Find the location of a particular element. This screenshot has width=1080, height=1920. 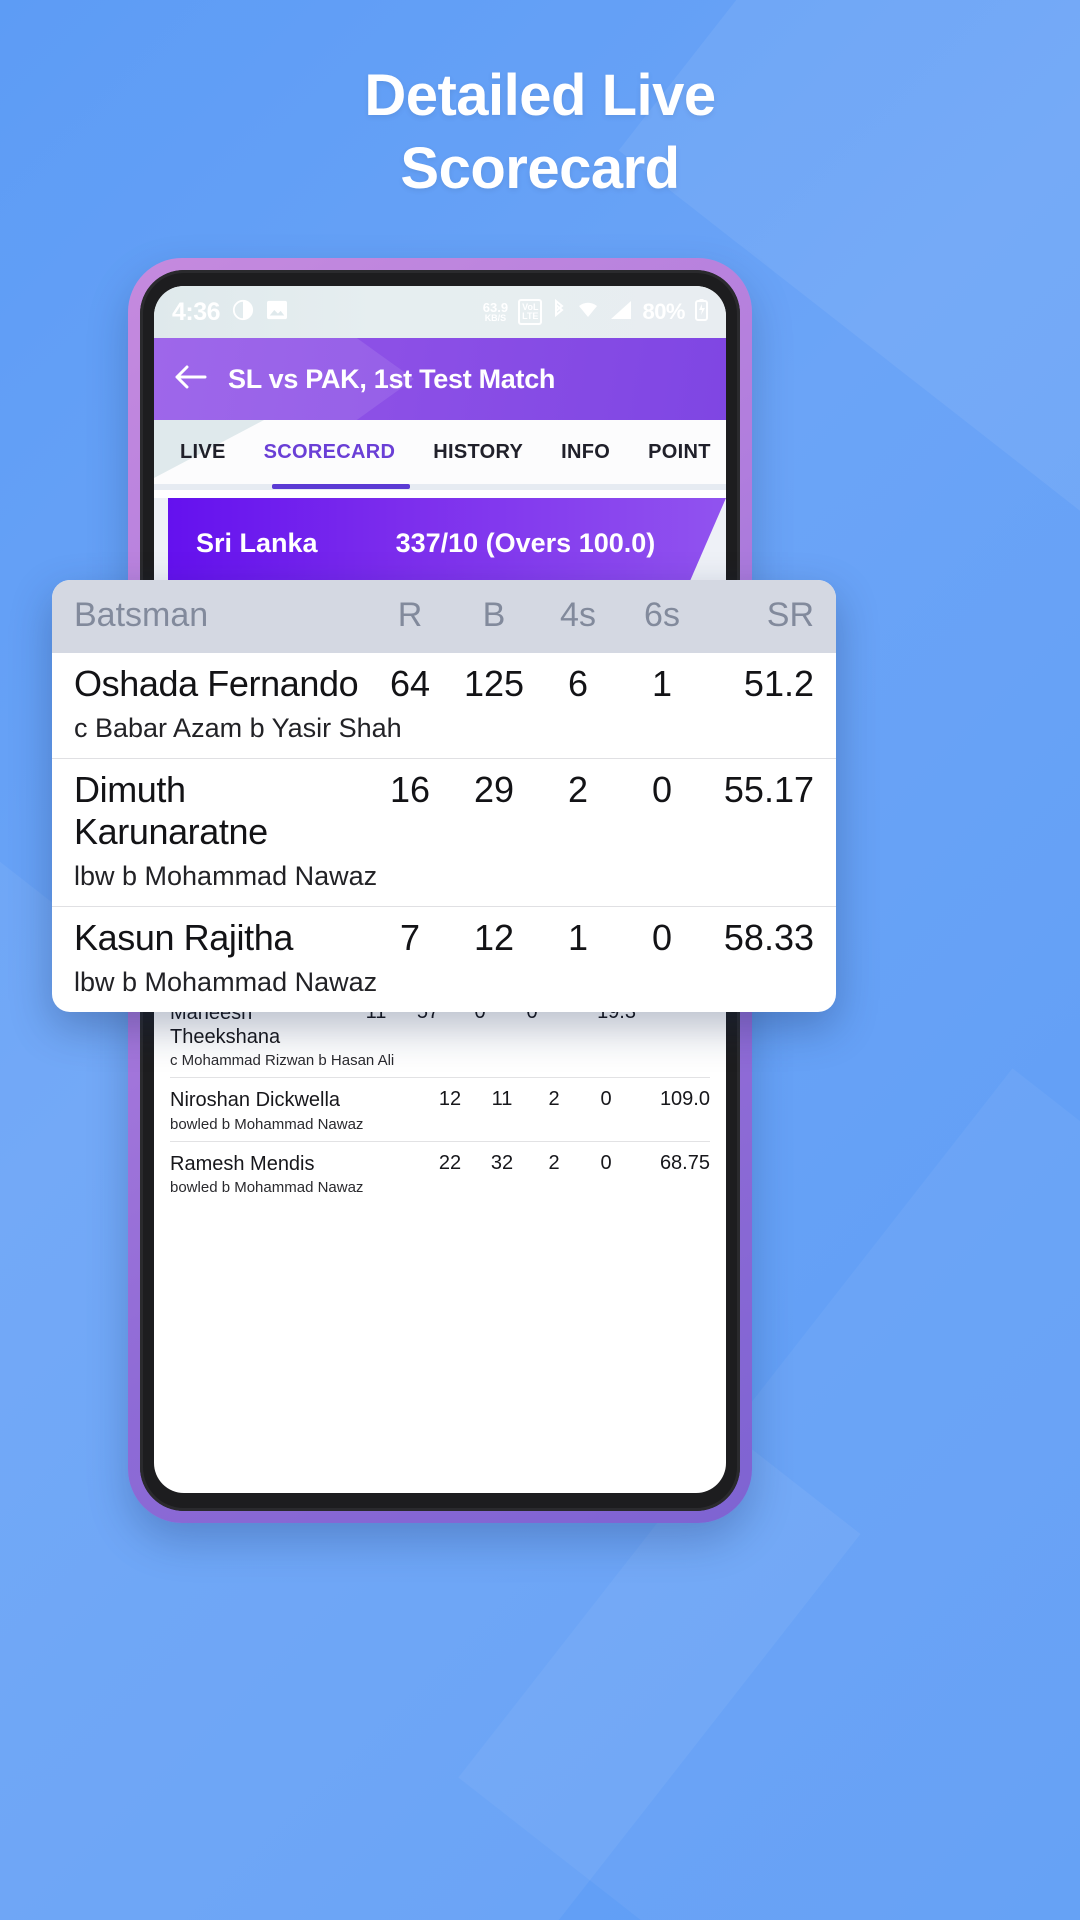

strike-rate-value: 51.2 is located at coordinates (778, 683).